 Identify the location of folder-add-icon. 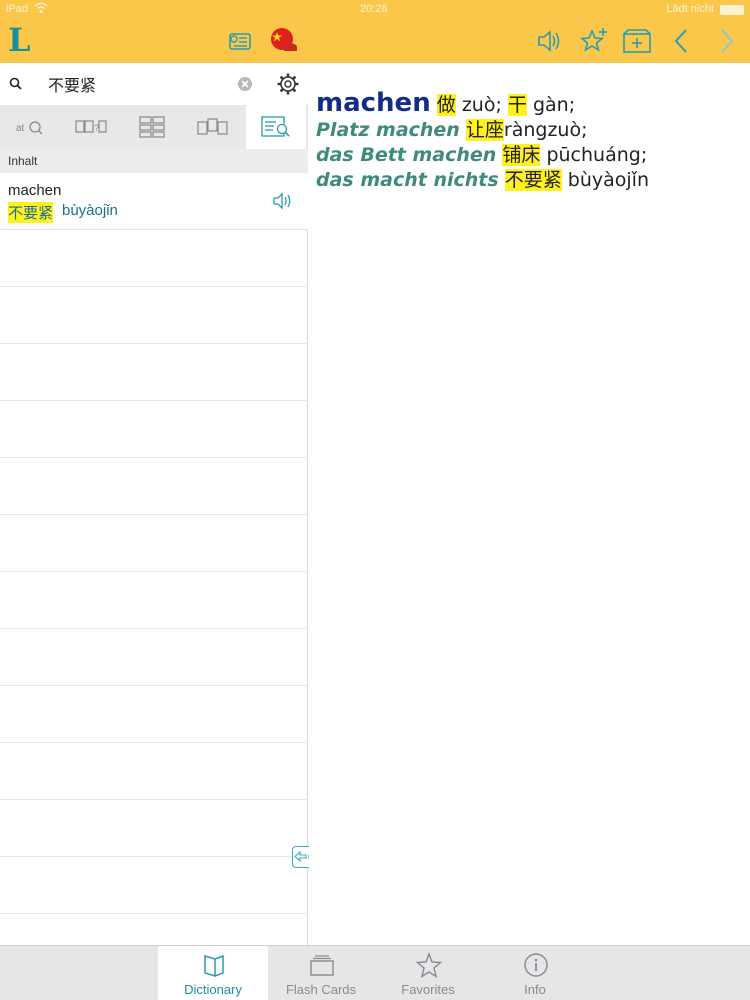
(637, 41).